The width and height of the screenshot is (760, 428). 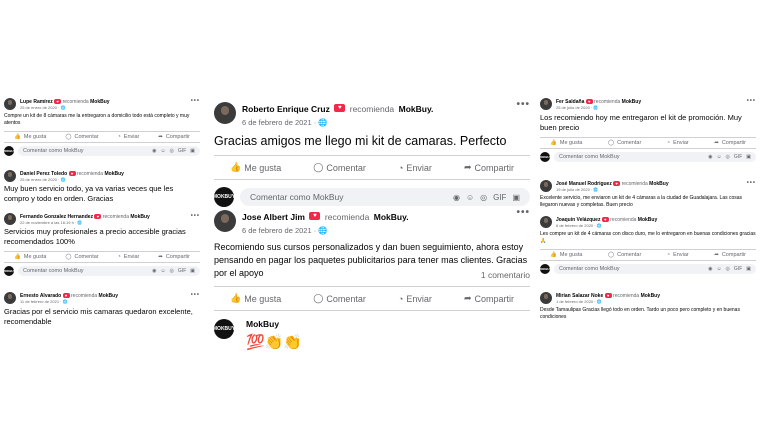 What do you see at coordinates (606, 225) in the screenshot?
I see `post-date: 6 de febrero de 2020 · 🌐` at bounding box center [606, 225].